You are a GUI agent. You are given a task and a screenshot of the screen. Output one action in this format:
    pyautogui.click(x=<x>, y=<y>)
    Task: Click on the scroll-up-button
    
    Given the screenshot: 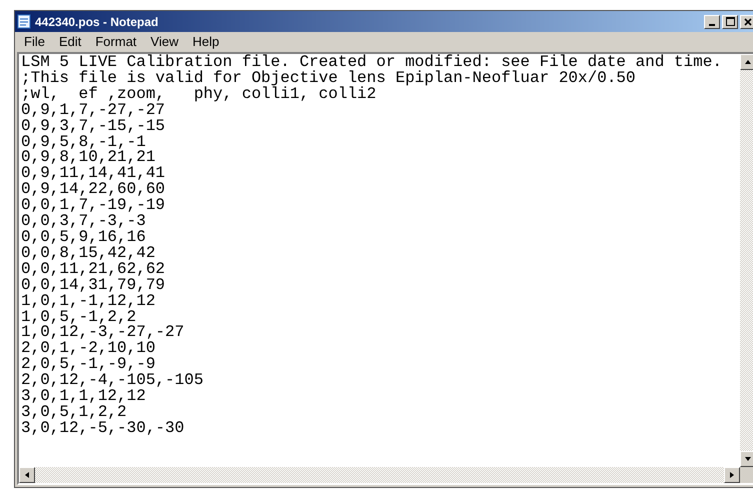 What is the action you would take?
    pyautogui.click(x=746, y=62)
    